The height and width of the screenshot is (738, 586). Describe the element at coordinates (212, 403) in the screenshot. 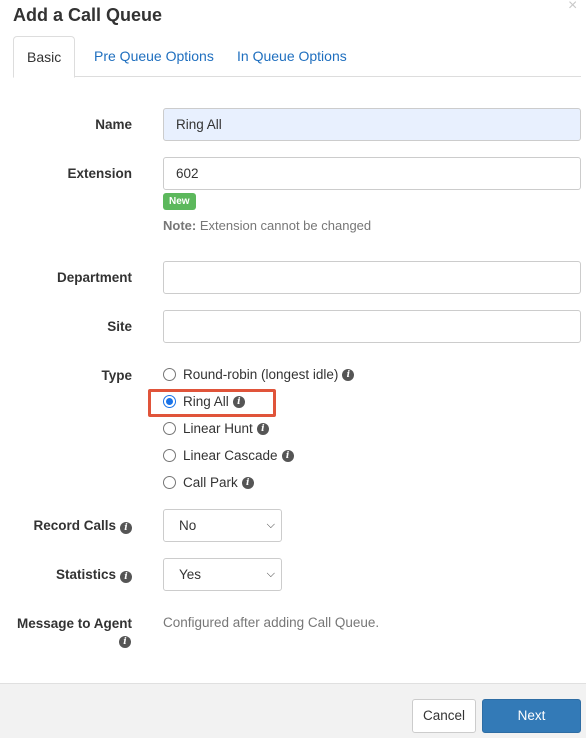

I see `highlight-box` at that location.